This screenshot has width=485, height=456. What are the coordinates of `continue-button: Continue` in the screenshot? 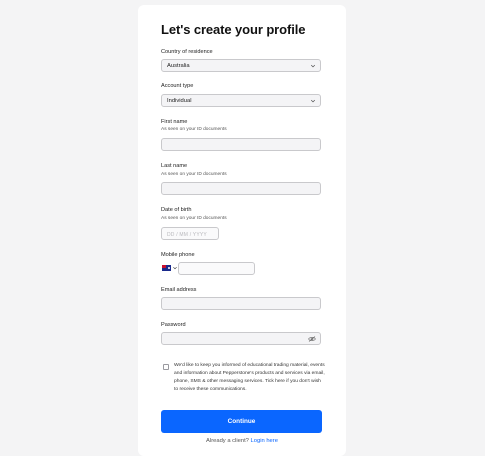 It's located at (241, 421).